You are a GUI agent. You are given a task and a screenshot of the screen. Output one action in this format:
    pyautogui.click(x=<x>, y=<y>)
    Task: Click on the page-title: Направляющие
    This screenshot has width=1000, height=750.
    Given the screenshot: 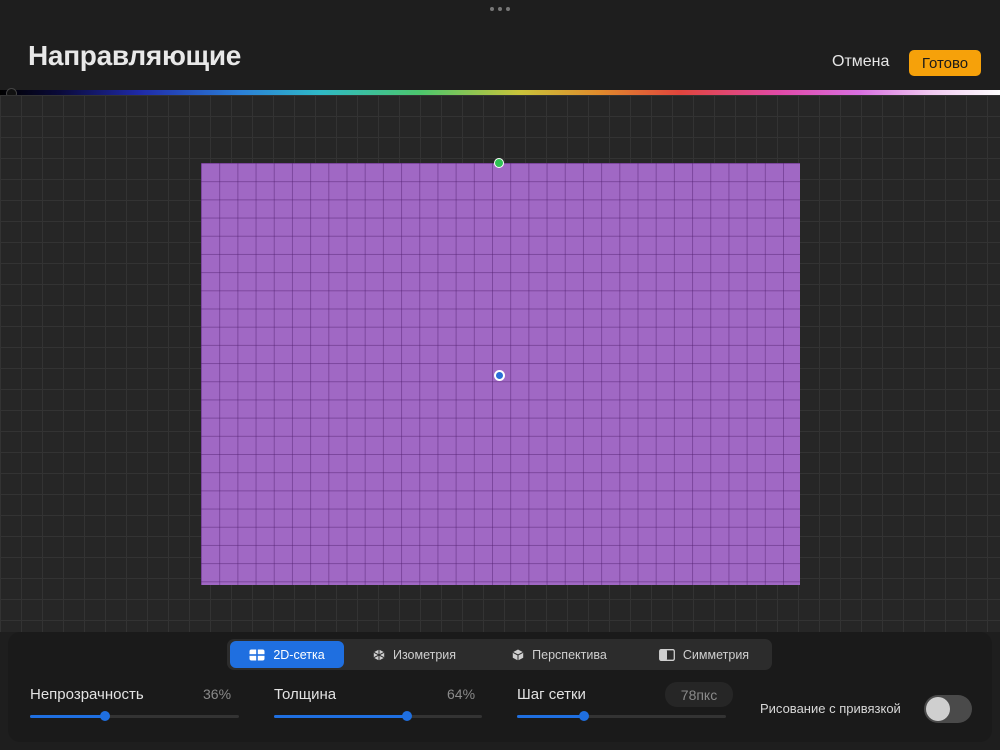 What is the action you would take?
    pyautogui.click(x=135, y=55)
    